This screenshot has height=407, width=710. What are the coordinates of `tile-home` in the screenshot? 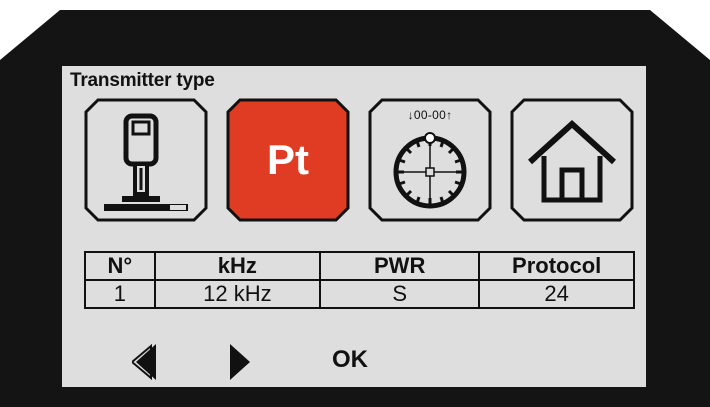 It's located at (572, 160).